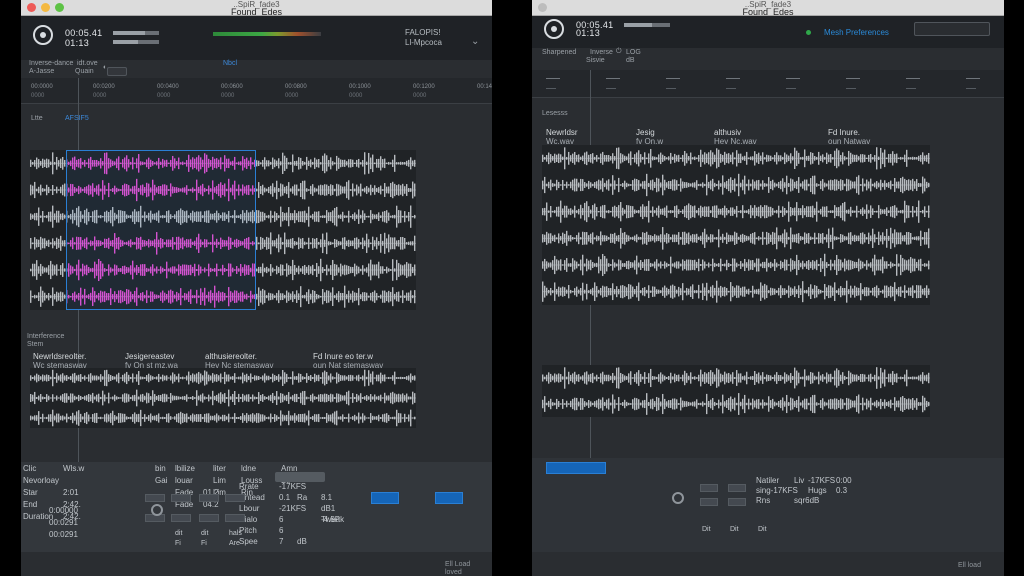 This screenshot has width=1024, height=576. I want to click on control-label-3: A-Jasse, so click(41, 71).